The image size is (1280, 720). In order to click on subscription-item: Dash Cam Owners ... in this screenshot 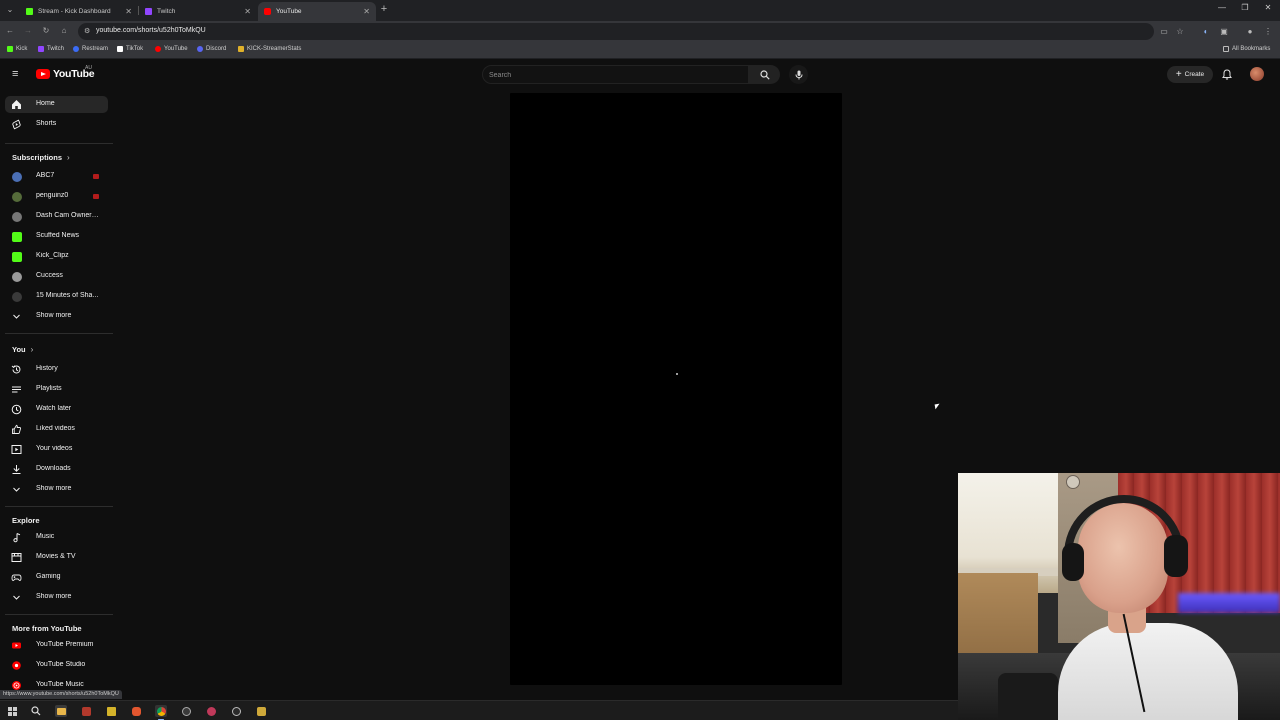, I will do `click(56, 216)`.